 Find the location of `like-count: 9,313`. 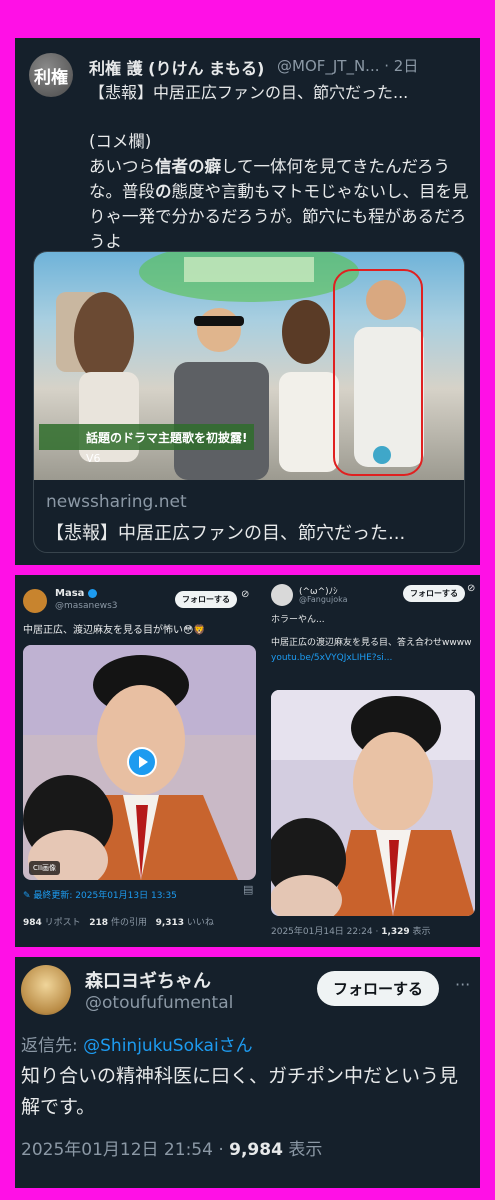

like-count: 9,313 is located at coordinates (170, 923).